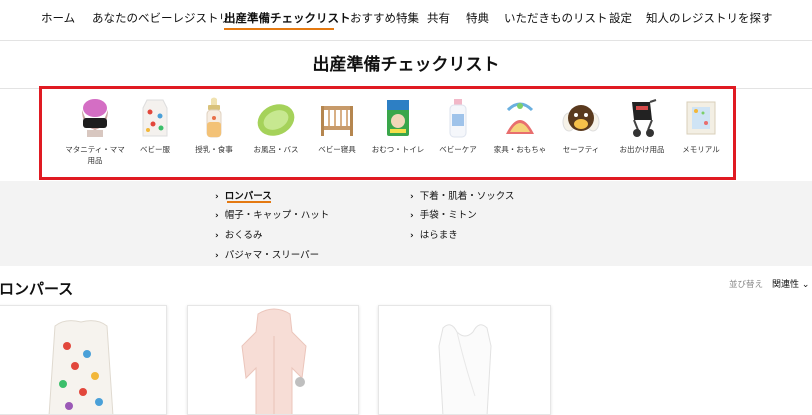 The width and height of the screenshot is (812, 415). What do you see at coordinates (701, 118) in the screenshot?
I see `memorial-frame-icon` at bounding box center [701, 118].